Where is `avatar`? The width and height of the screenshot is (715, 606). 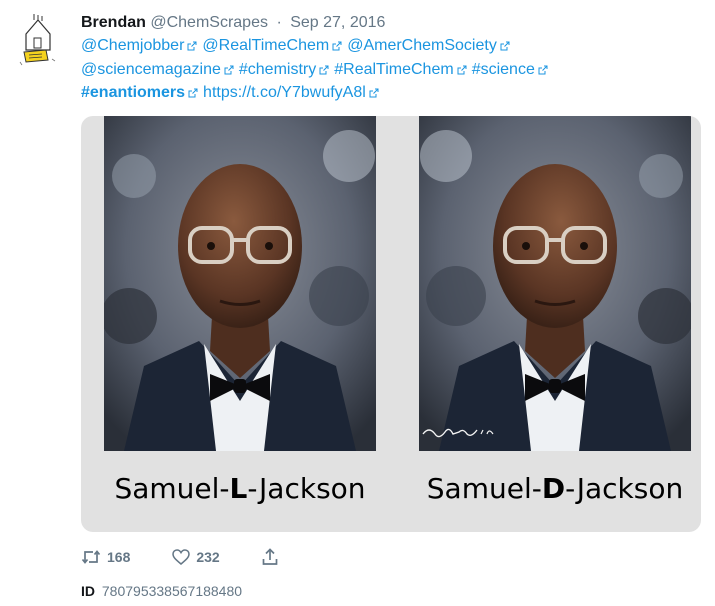
avatar is located at coordinates (37, 43).